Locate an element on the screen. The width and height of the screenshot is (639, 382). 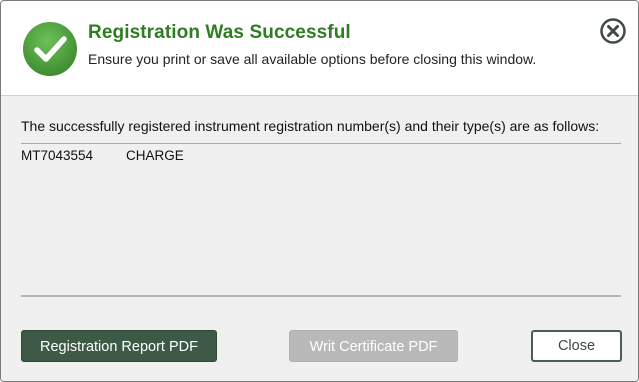
registration-row: MT7043554 CHARGE is located at coordinates (102, 155).